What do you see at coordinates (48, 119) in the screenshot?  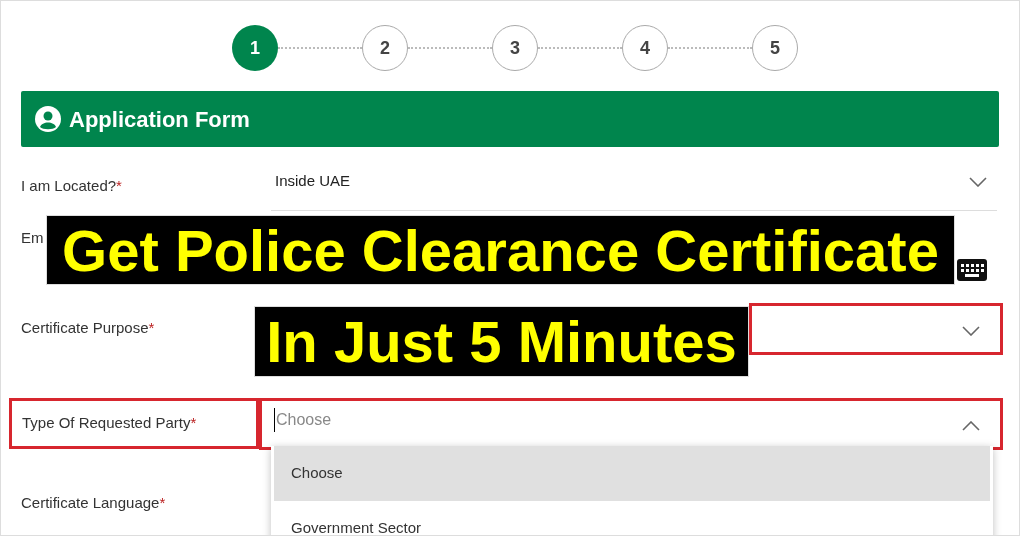 I see `user-icon` at bounding box center [48, 119].